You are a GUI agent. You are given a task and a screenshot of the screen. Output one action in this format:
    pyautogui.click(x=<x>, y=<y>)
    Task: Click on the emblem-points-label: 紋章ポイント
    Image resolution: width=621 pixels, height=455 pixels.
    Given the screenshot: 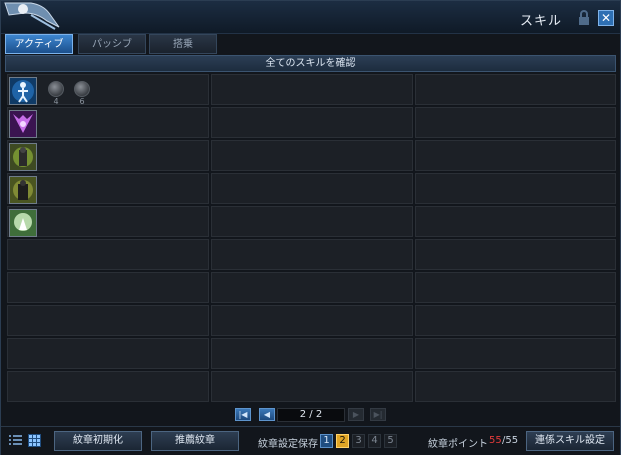 What is the action you would take?
    pyautogui.click(x=458, y=444)
    